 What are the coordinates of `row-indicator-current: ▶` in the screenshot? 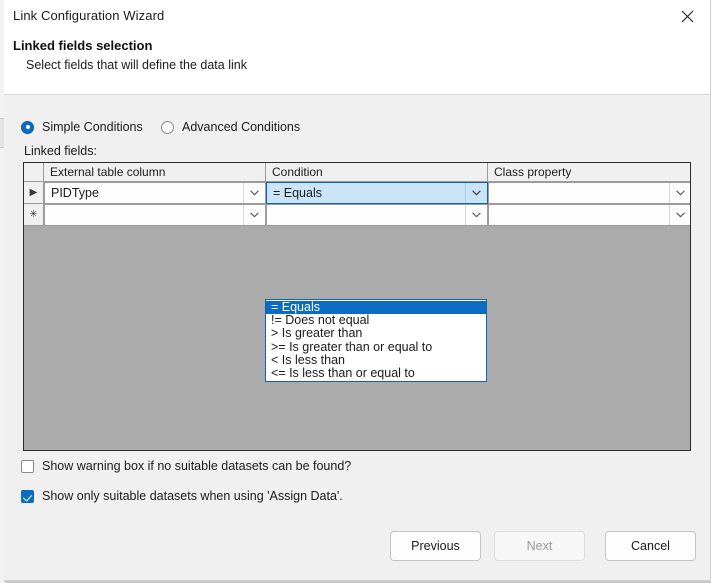 It's located at (34, 193).